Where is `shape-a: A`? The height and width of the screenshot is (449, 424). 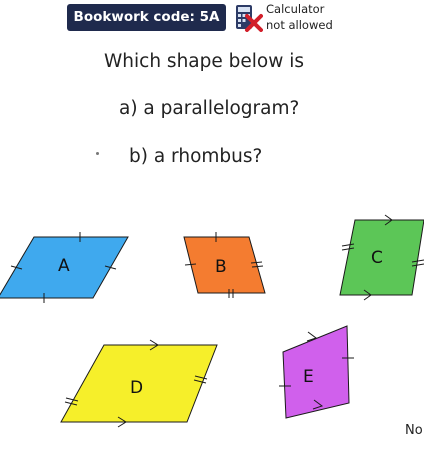 shape-a: A is located at coordinates (64, 267).